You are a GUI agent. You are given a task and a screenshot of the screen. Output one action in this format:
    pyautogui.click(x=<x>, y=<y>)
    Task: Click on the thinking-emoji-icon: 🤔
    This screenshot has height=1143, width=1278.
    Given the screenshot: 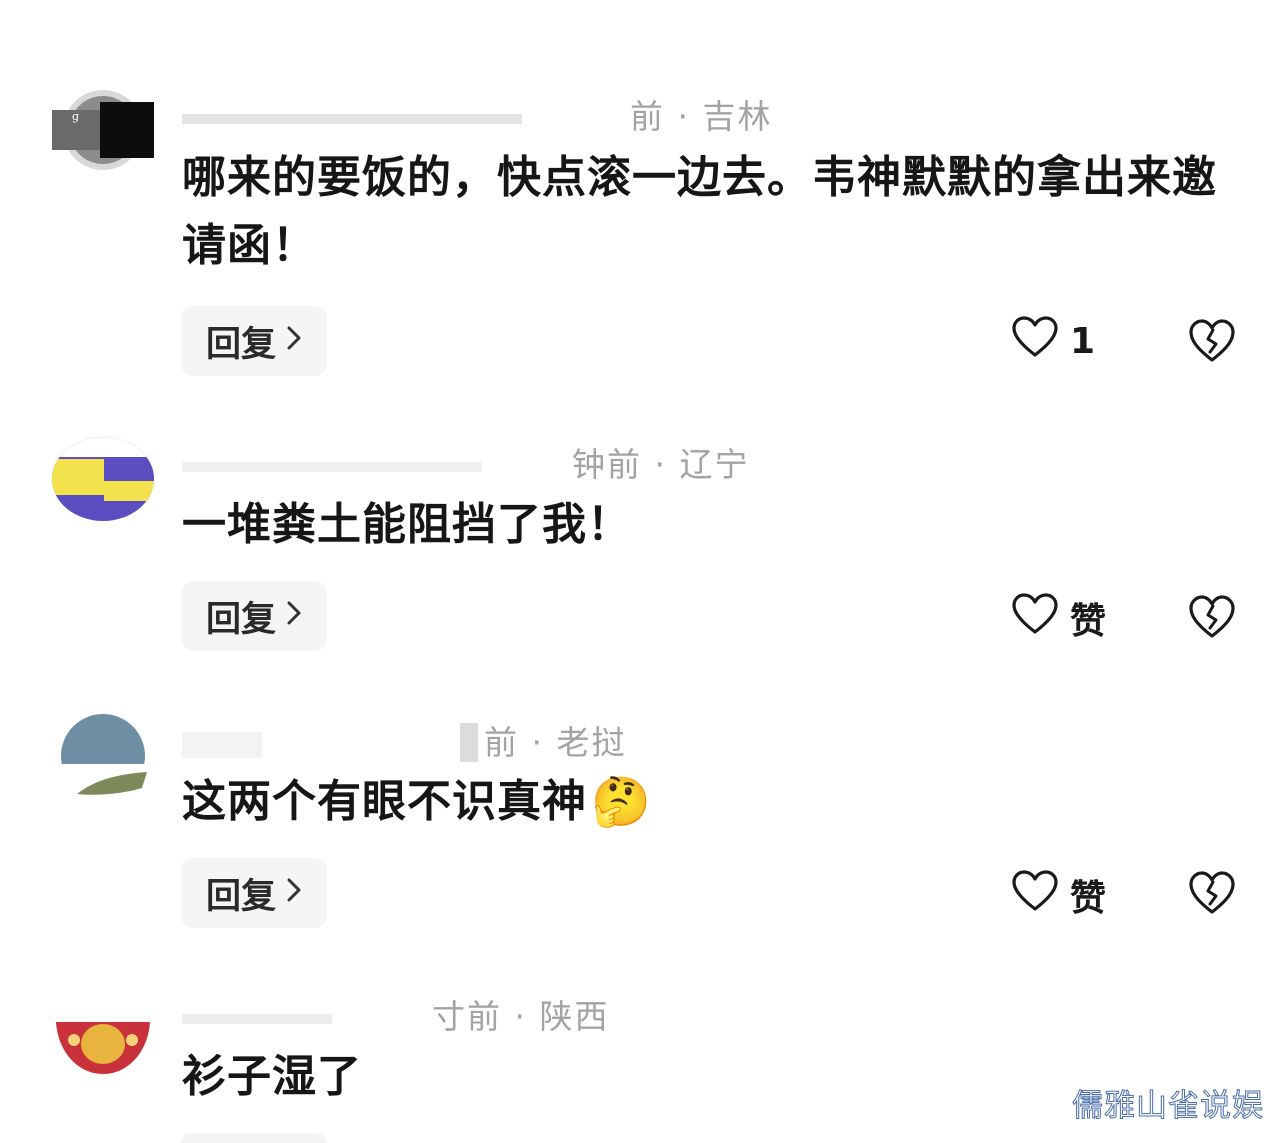 What is the action you would take?
    pyautogui.click(x=621, y=802)
    